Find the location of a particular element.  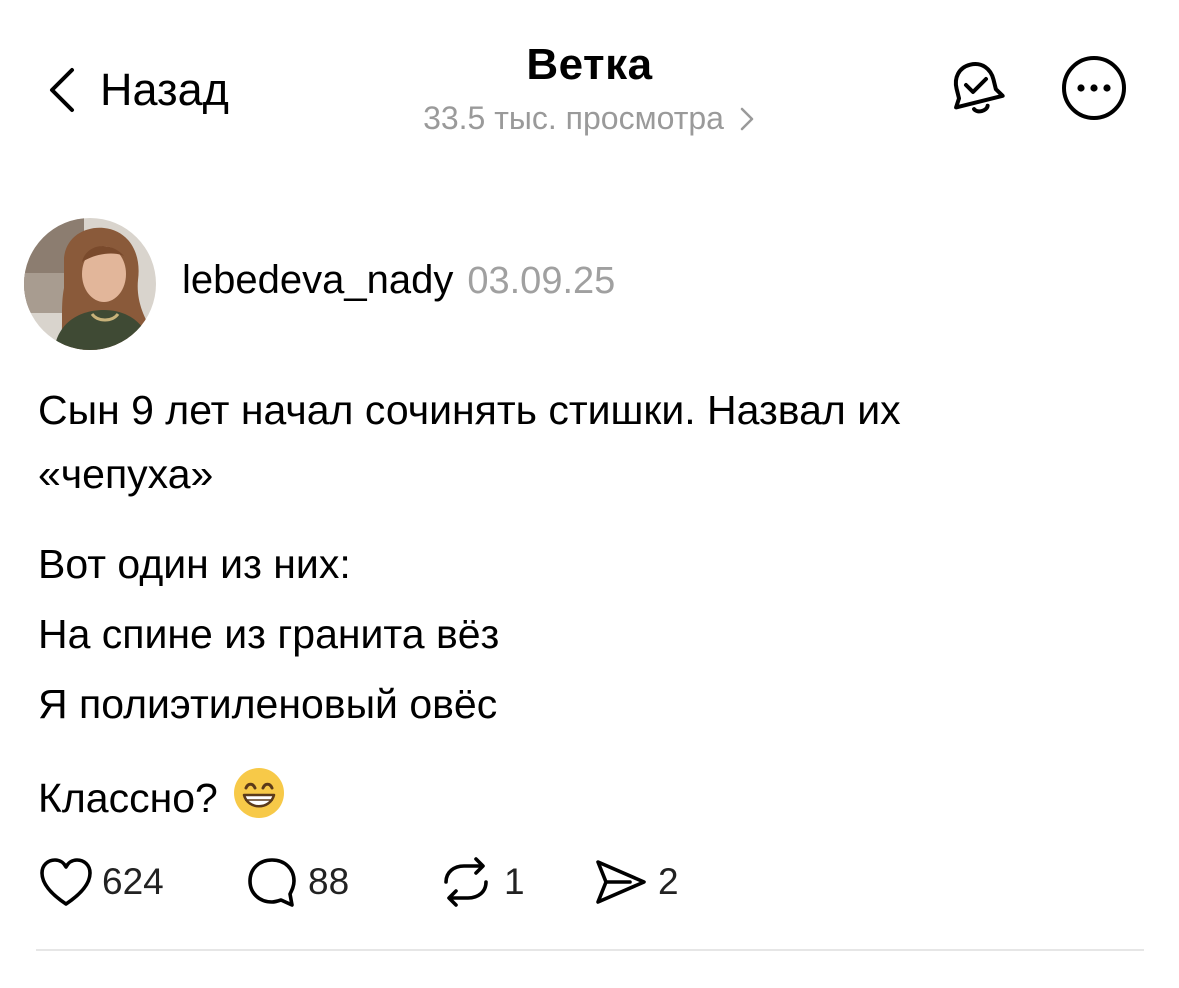

divider is located at coordinates (590, 950).